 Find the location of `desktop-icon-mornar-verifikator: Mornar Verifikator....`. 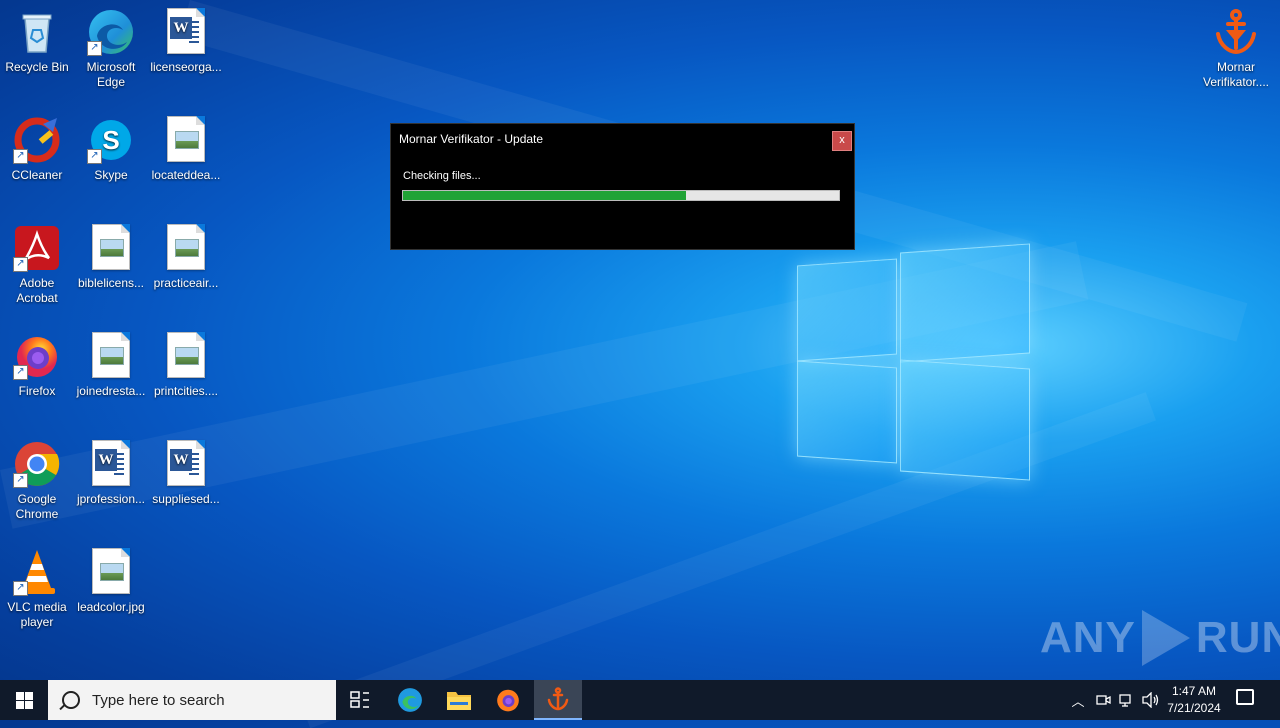

desktop-icon-mornar-verifikator: Mornar Verifikator.... is located at coordinates (1236, 49).